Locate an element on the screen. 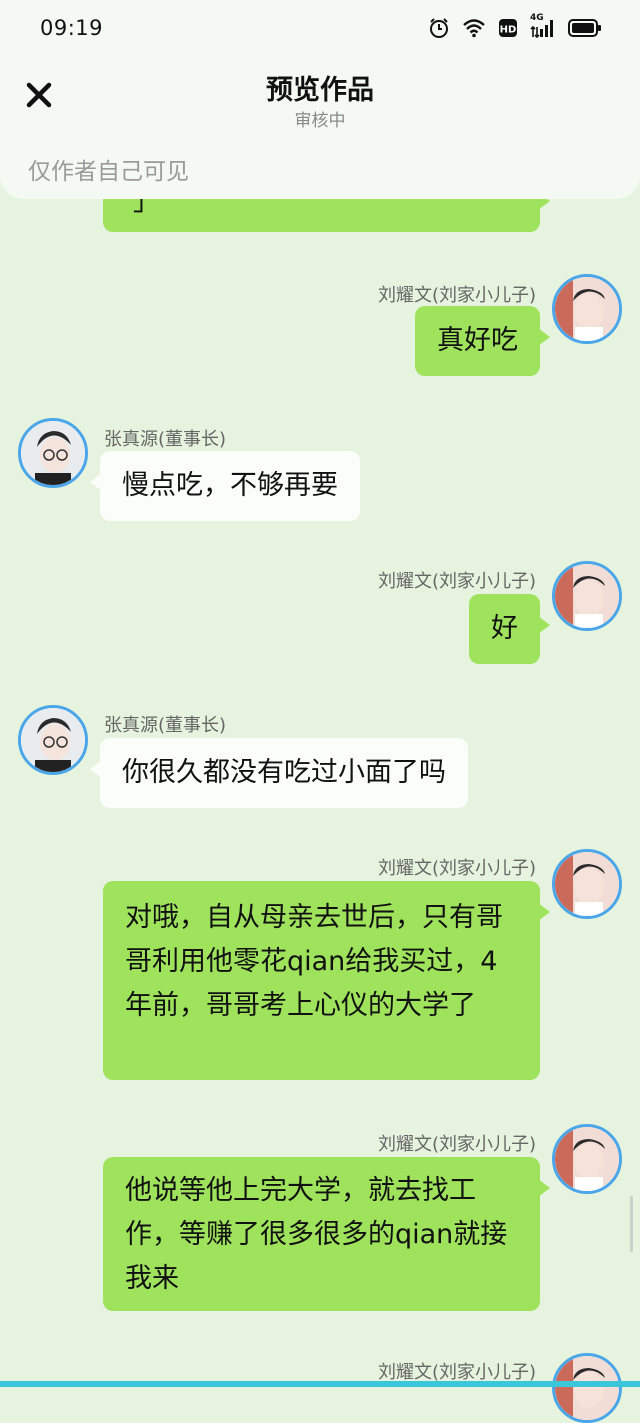 The height and width of the screenshot is (1423, 640). bottom-progress-bar is located at coordinates (320, 1384).